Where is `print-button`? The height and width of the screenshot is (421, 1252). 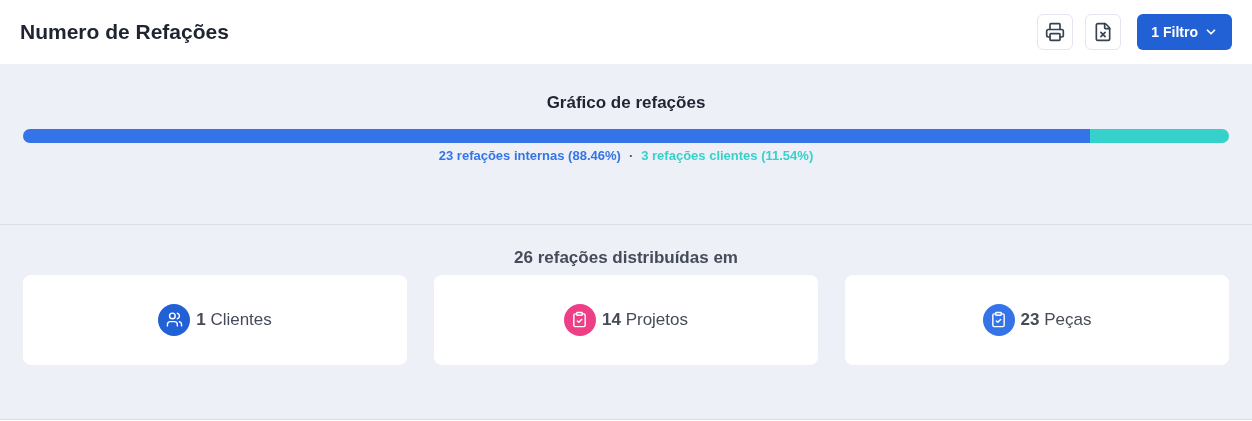 print-button is located at coordinates (1055, 32).